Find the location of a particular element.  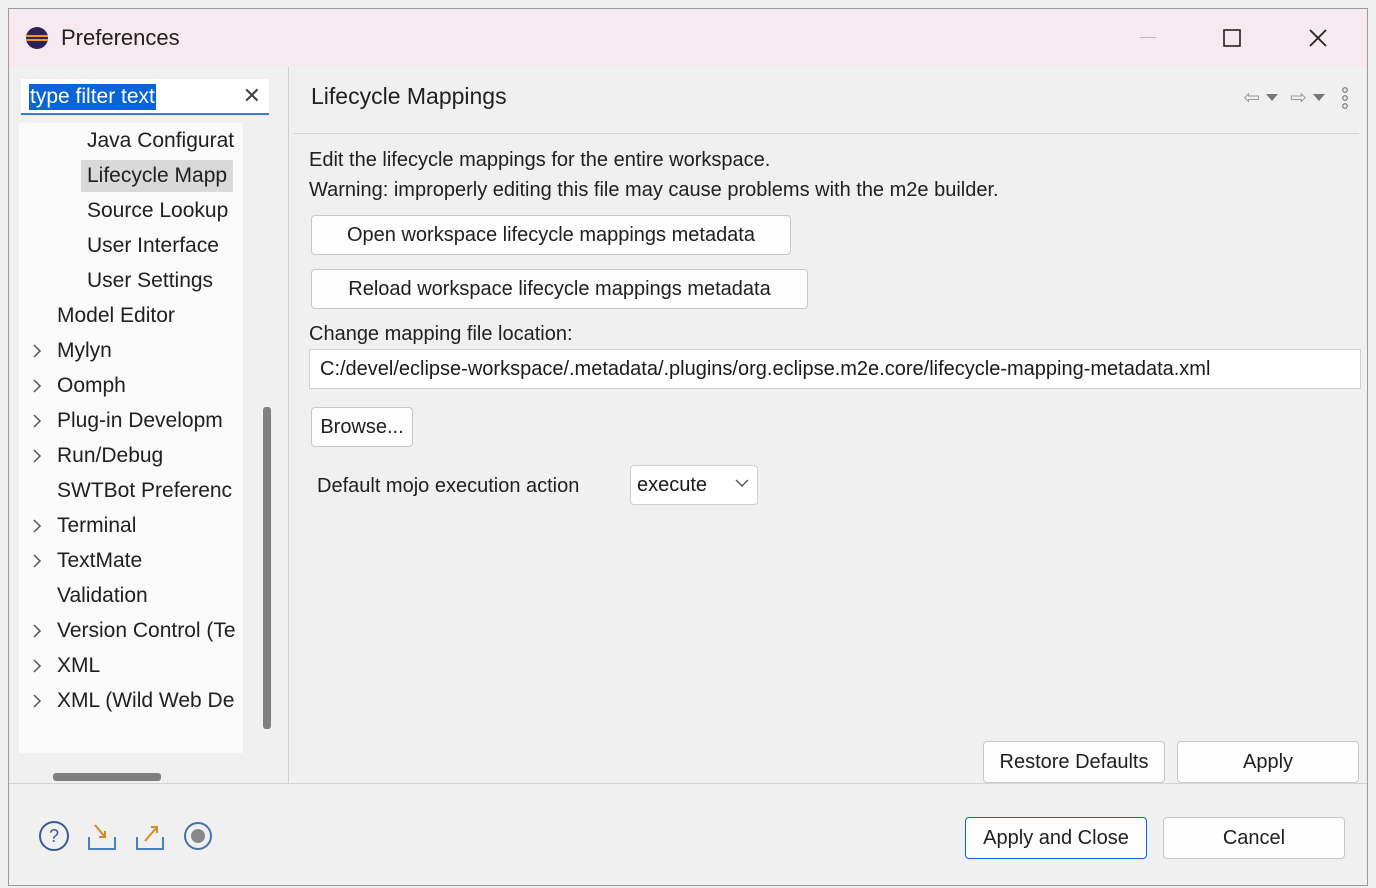

mojo-action-label: Default mojo execution action is located at coordinates (448, 486).